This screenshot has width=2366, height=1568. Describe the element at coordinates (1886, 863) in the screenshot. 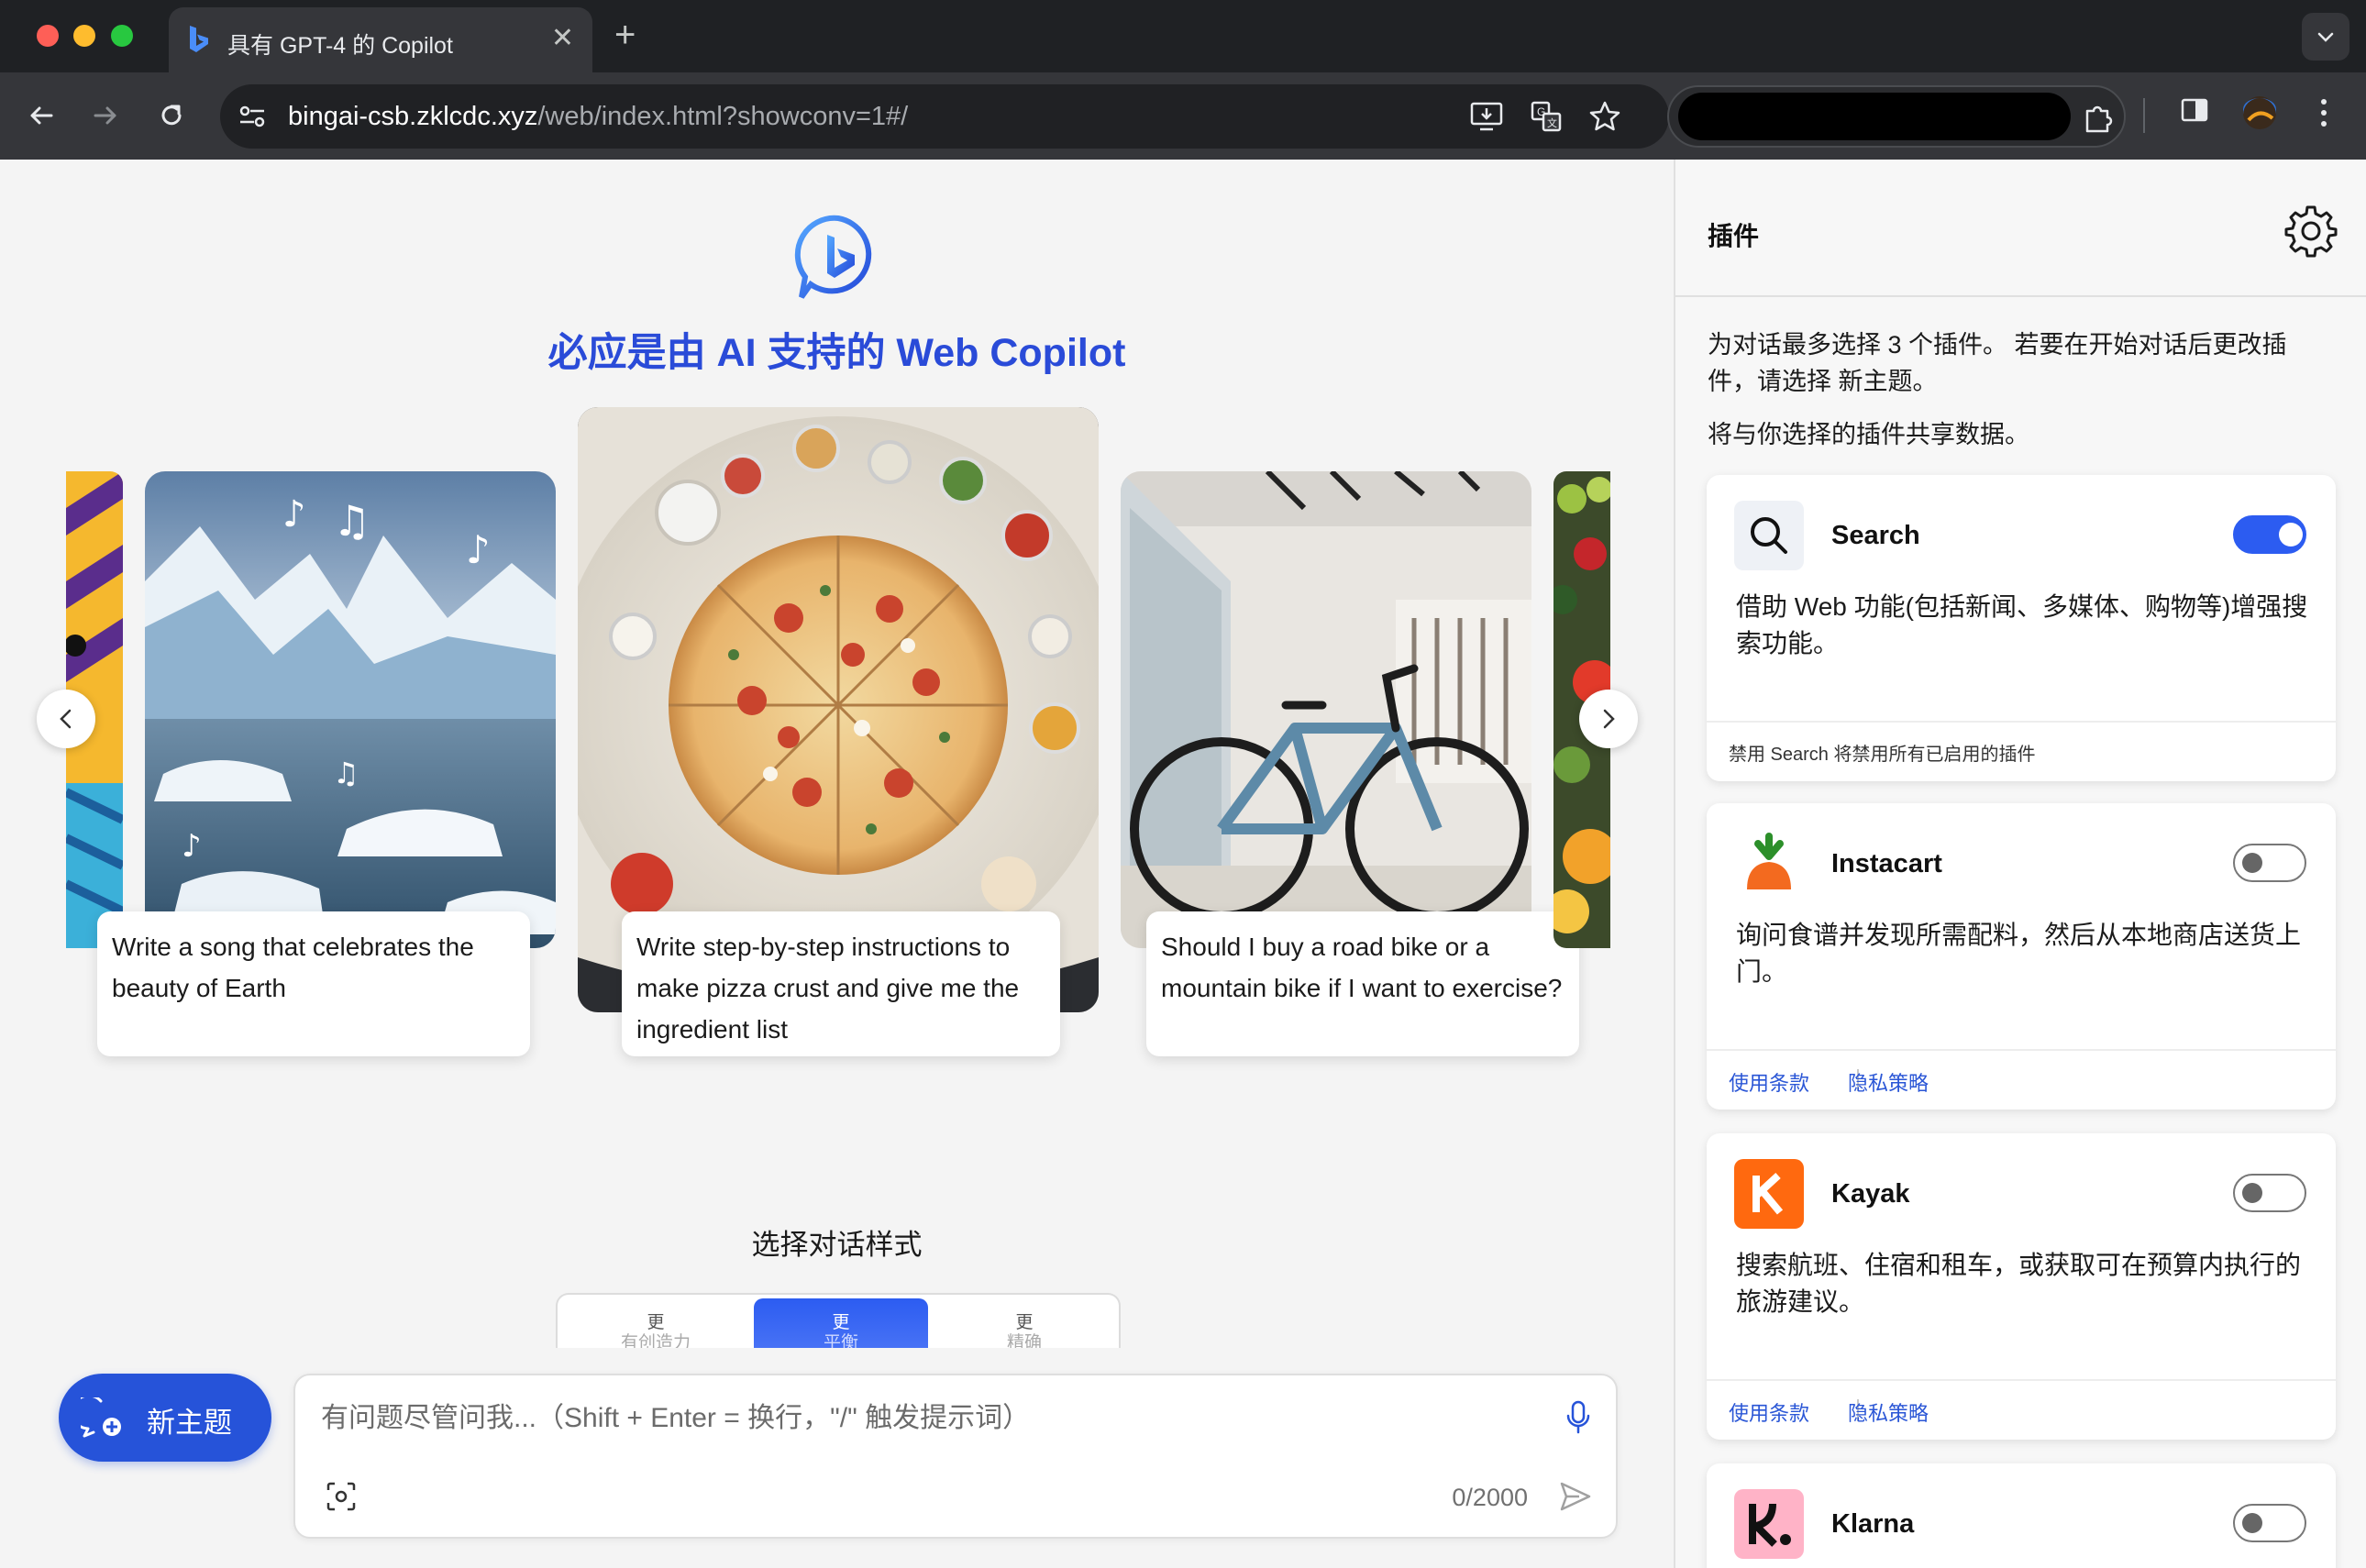

I see `plugin-name-instacart: Instacart` at that location.